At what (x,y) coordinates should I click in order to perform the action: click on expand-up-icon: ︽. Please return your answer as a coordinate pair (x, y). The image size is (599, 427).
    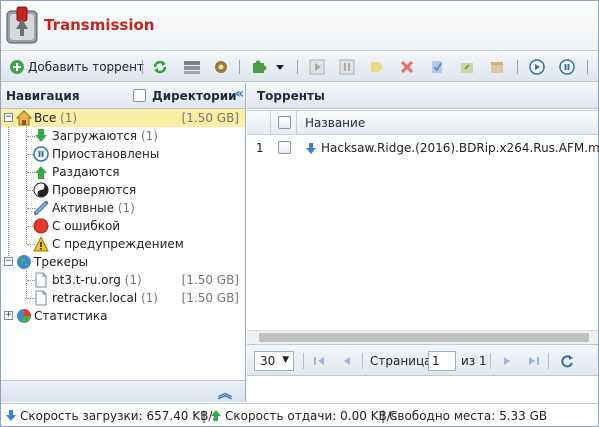
    Looking at the image, I should click on (225, 393).